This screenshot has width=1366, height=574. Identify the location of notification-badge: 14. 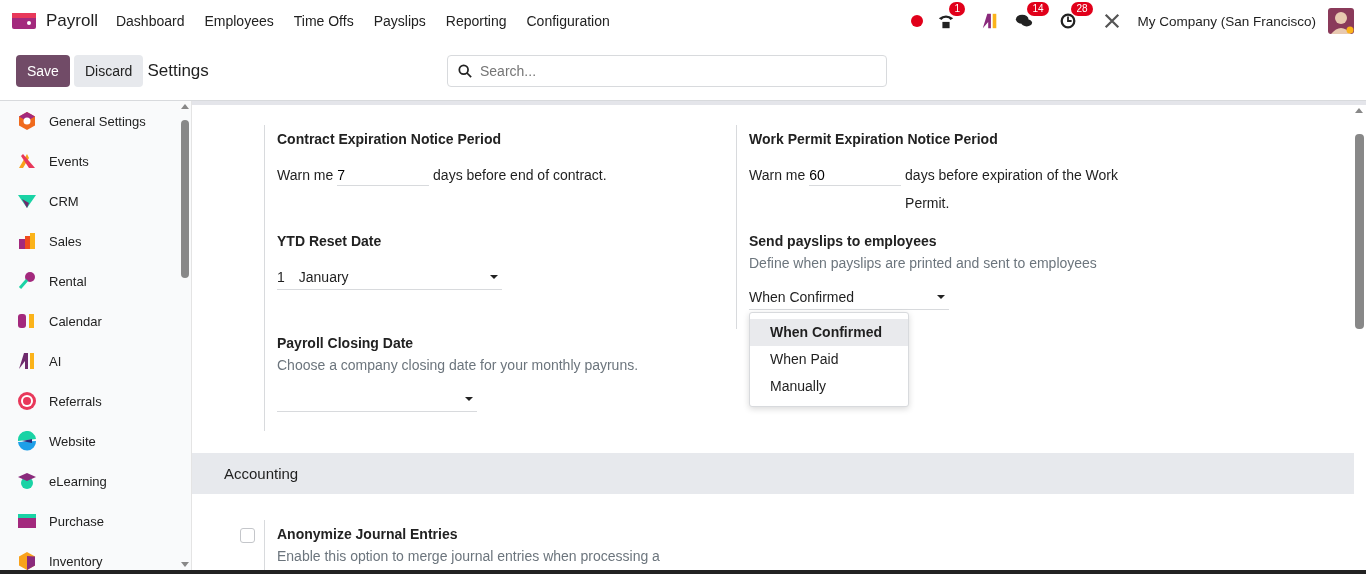
(1038, 9).